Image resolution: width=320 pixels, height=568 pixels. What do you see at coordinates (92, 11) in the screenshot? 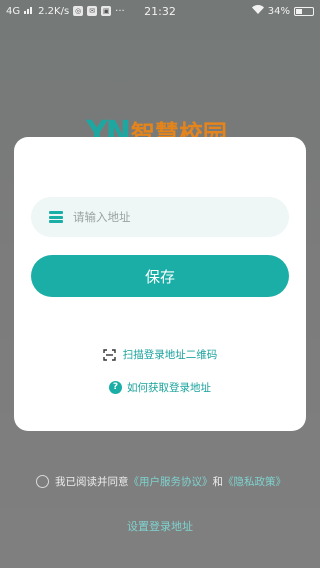
I see `notification-icon: ✉` at bounding box center [92, 11].